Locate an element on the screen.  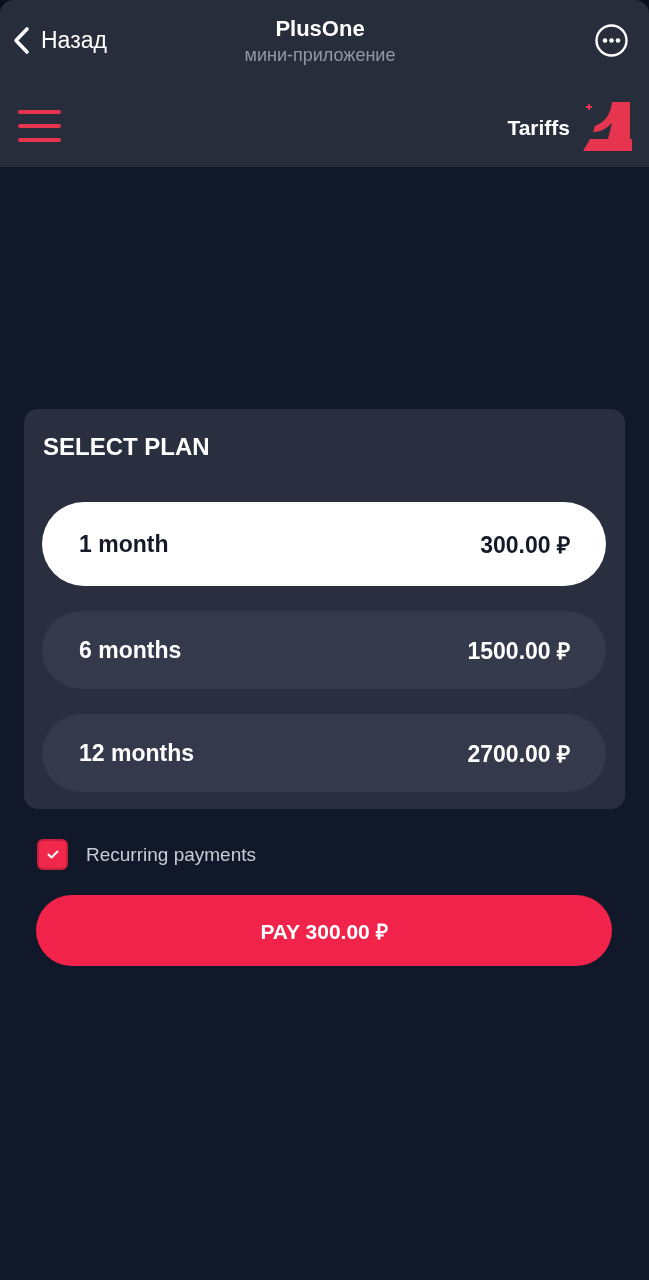
menu-button is located at coordinates (39, 125).